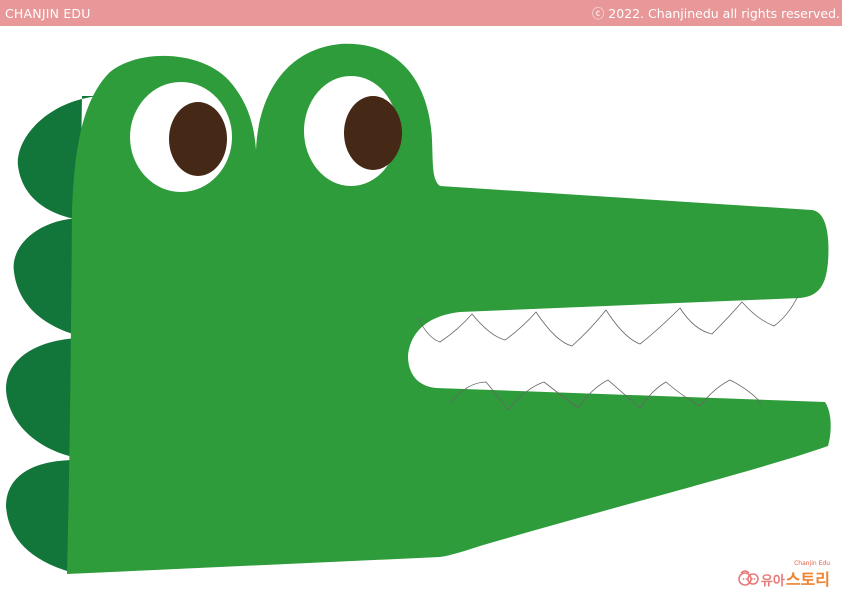 The image size is (842, 596). I want to click on logo-text-b: 스토리, so click(807, 579).